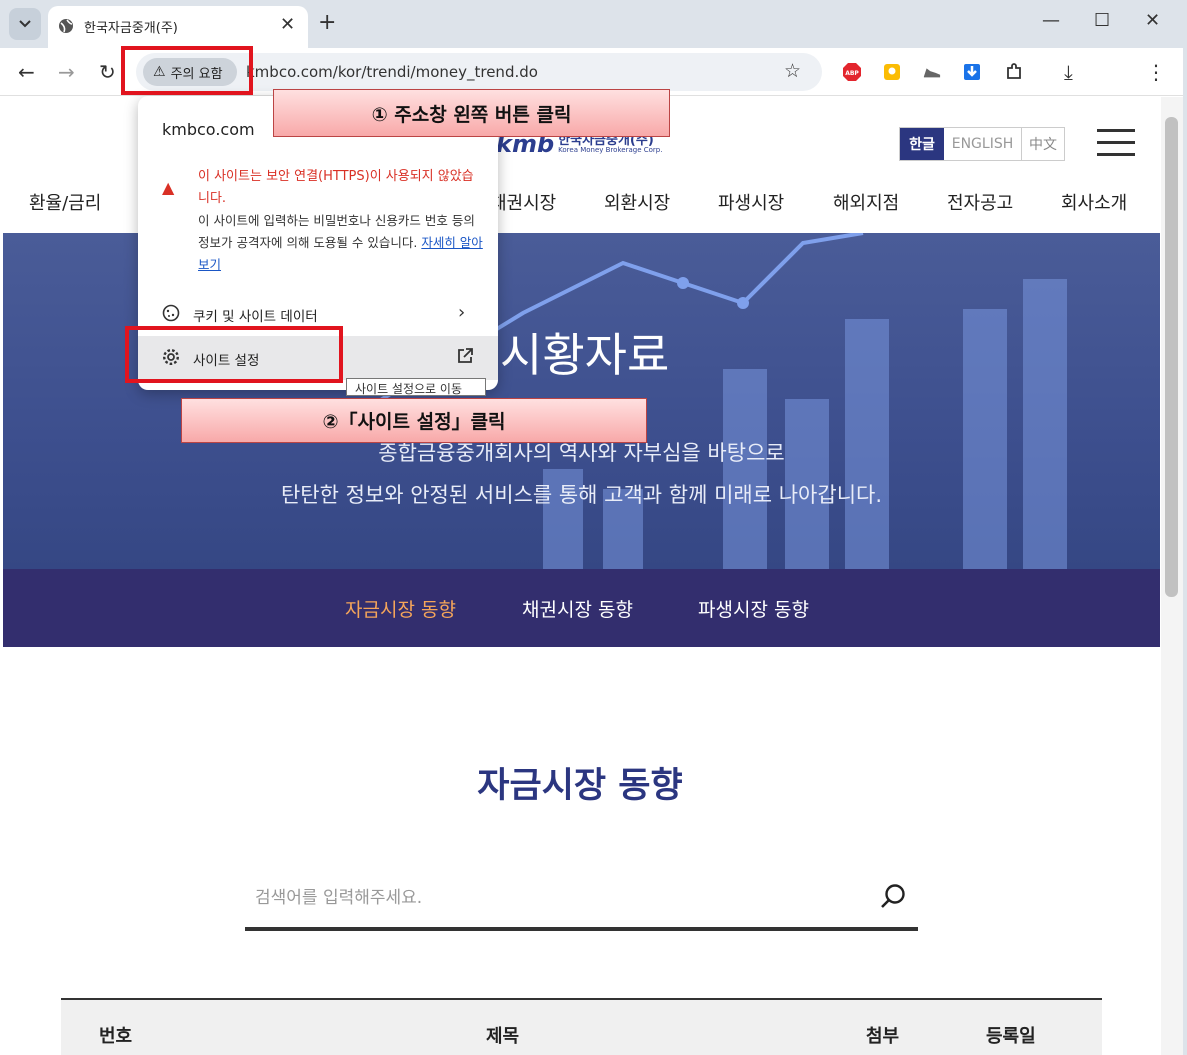 The image size is (1187, 1055). What do you see at coordinates (208, 129) in the screenshot?
I see `popup-hostname: kmbco.com` at bounding box center [208, 129].